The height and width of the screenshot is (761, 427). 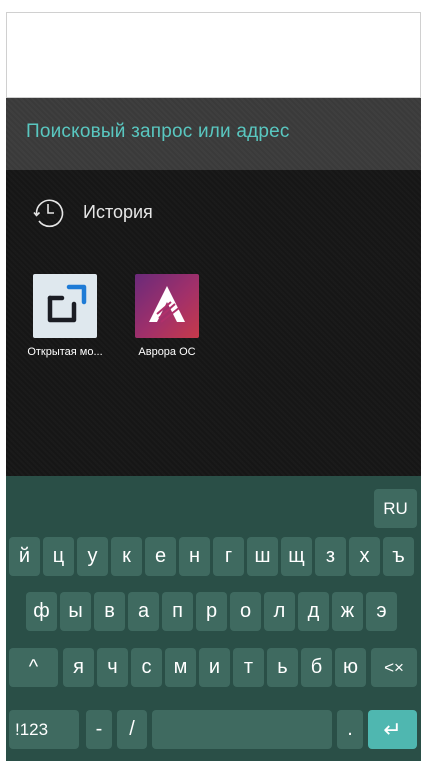 I want to click on key-letter: к, so click(x=126, y=556).